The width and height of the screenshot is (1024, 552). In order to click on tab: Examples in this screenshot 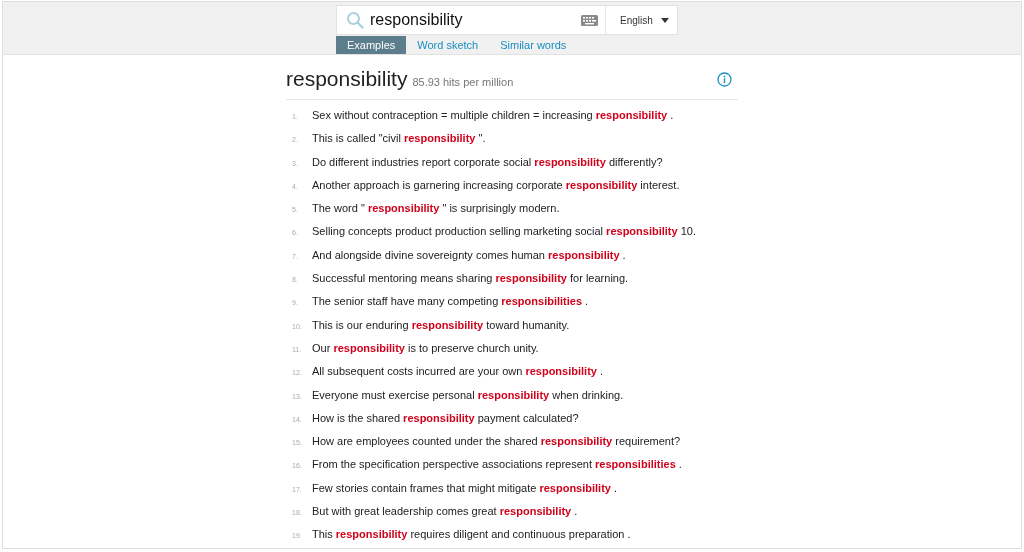, I will do `click(371, 45)`.